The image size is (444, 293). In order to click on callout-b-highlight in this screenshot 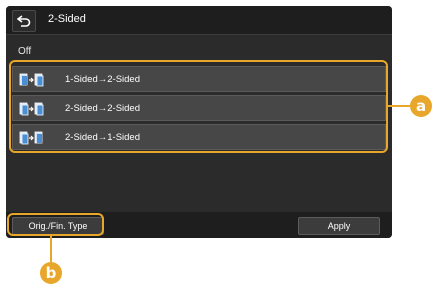, I will do `click(55, 224)`.